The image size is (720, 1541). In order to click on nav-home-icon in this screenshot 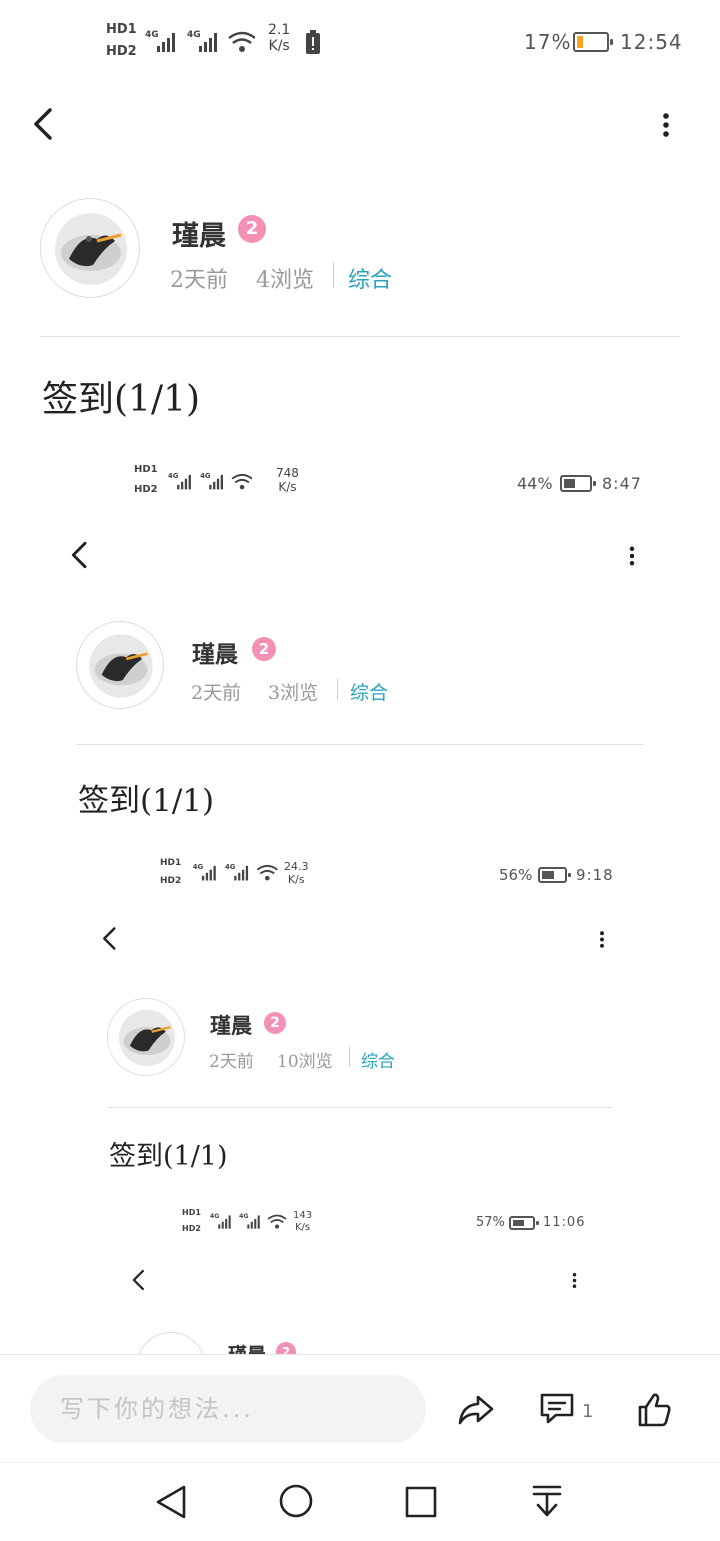, I will do `click(296, 1501)`.